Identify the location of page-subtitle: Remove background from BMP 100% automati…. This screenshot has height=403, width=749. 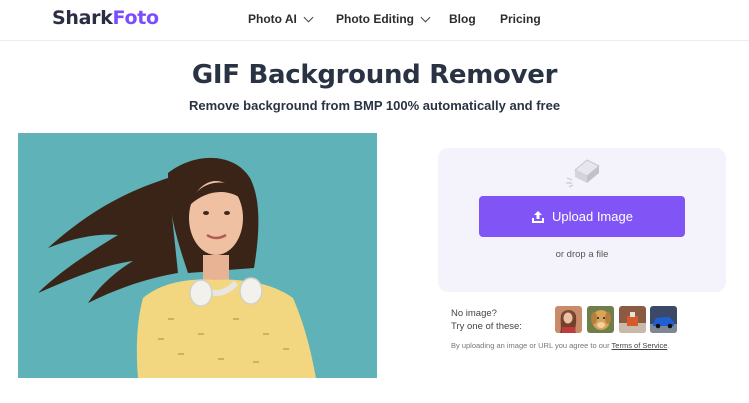
(374, 105).